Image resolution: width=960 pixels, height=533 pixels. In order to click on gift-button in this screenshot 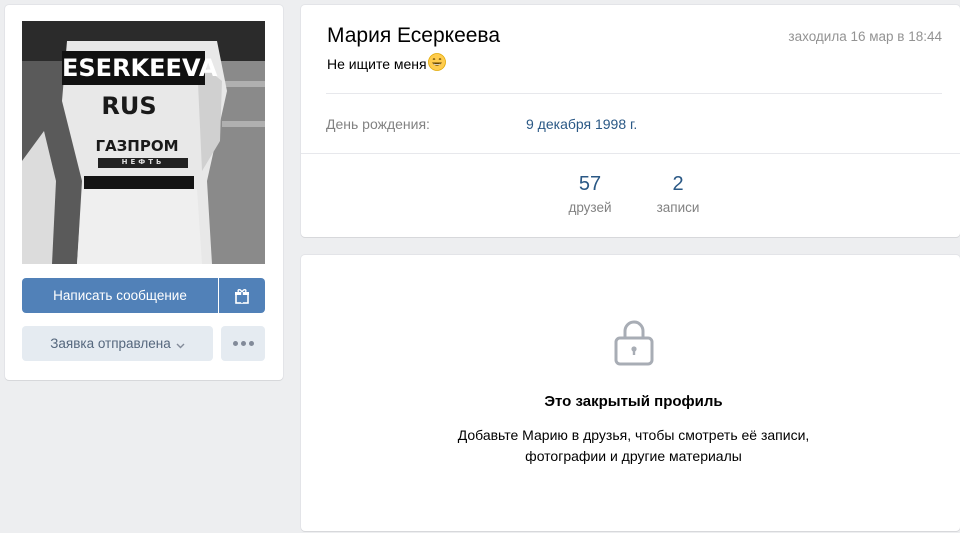, I will do `click(242, 295)`.